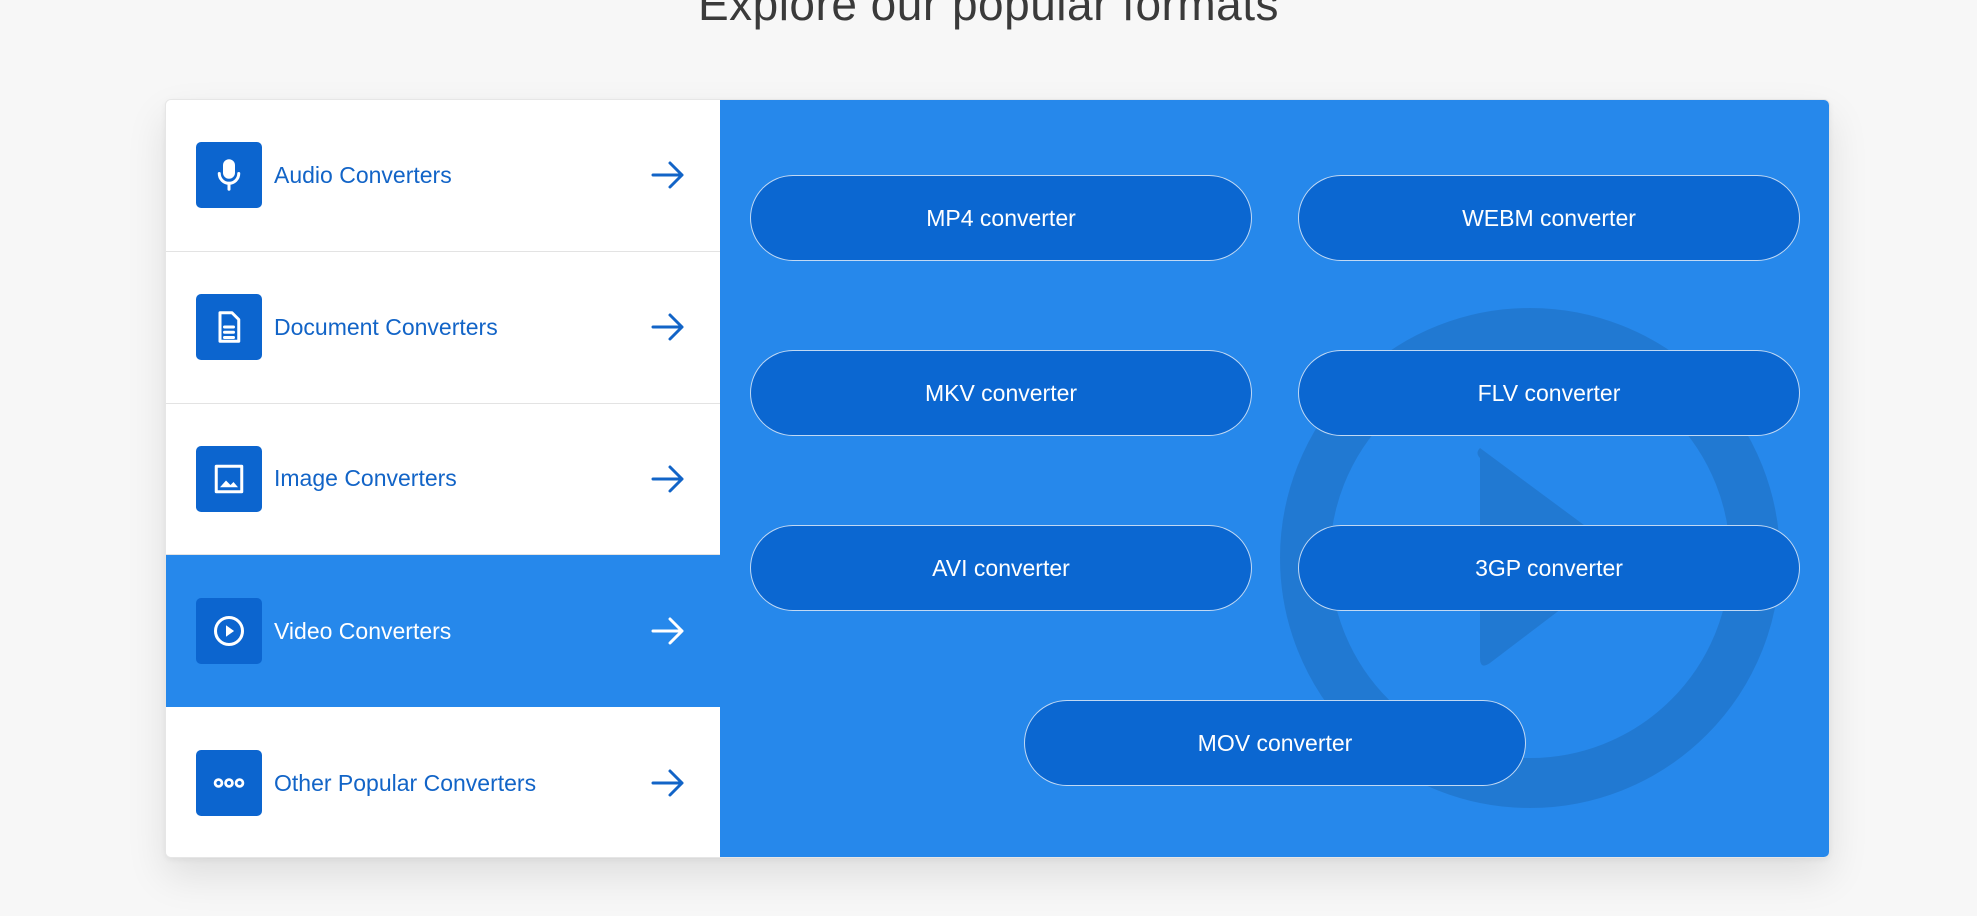 This screenshot has width=1977, height=916. Describe the element at coordinates (229, 327) in the screenshot. I see `document-icon` at that location.